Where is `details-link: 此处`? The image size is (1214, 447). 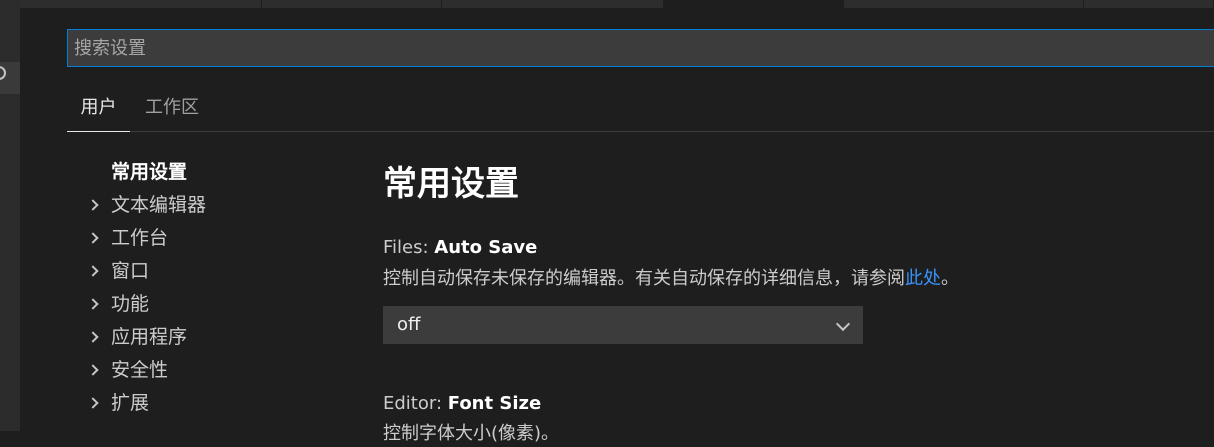 details-link: 此处 is located at coordinates (923, 278).